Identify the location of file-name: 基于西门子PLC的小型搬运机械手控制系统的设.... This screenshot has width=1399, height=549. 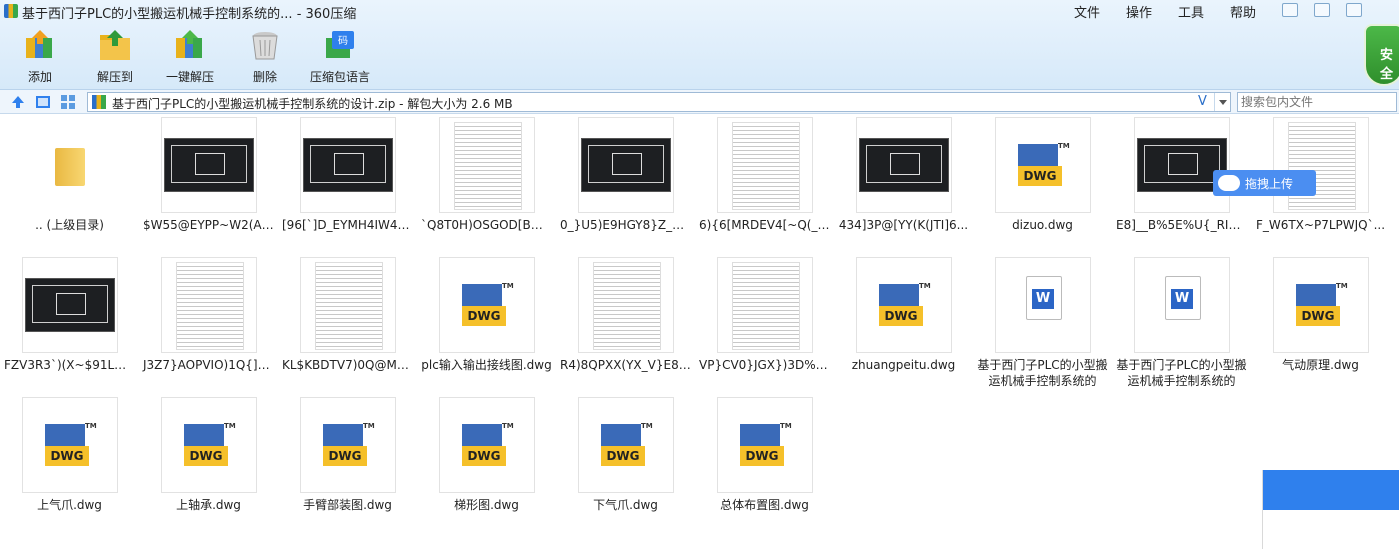
(1181, 373).